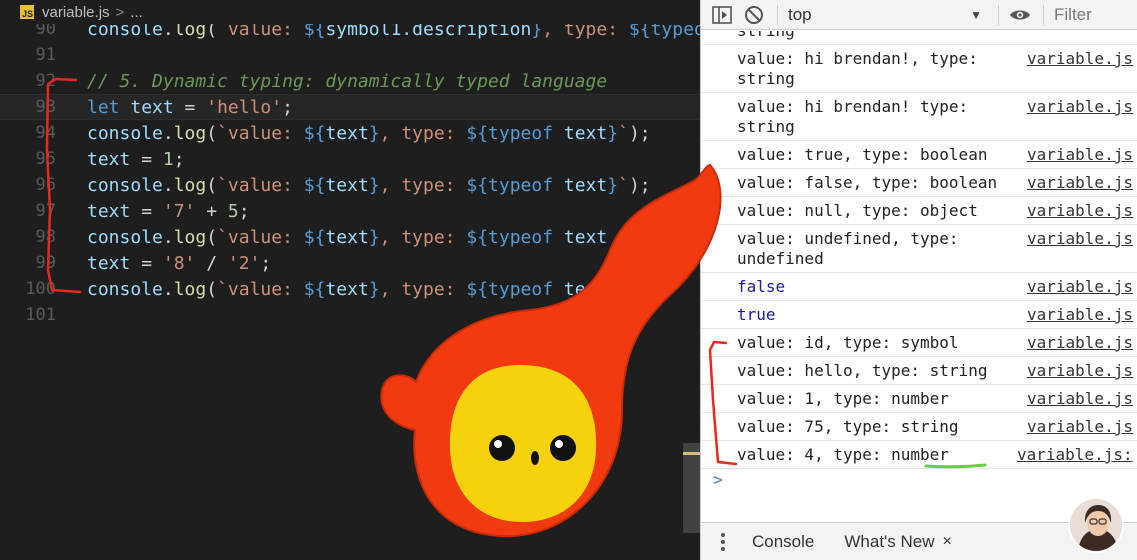 The height and width of the screenshot is (560, 1137). Describe the element at coordinates (722, 15) in the screenshot. I see `toggle-sidebar-icon` at that location.